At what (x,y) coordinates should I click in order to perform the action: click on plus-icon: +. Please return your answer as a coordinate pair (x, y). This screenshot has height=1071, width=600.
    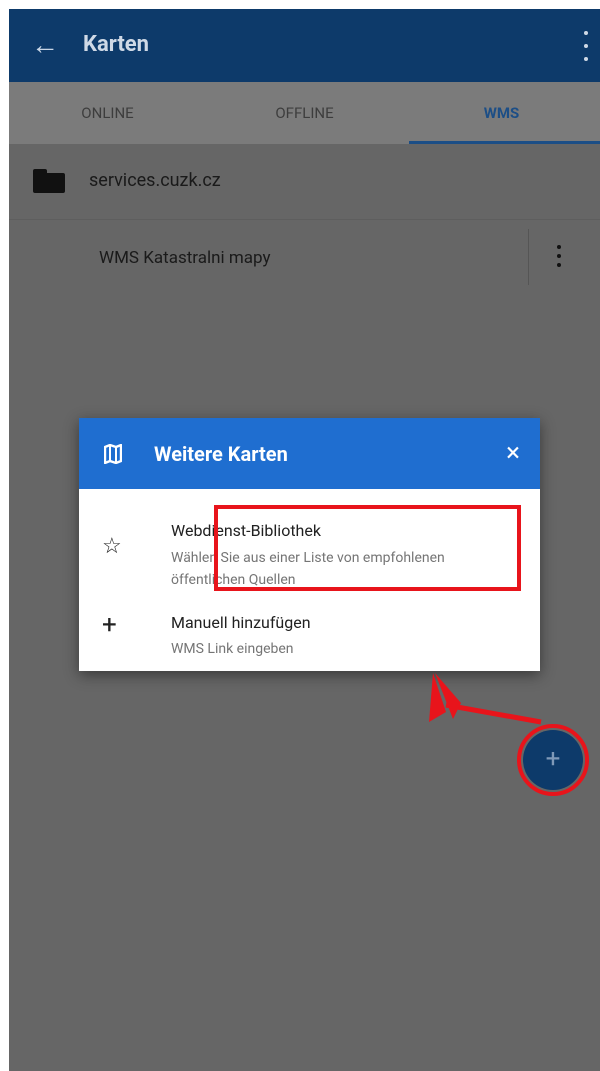
    Looking at the image, I should click on (109, 625).